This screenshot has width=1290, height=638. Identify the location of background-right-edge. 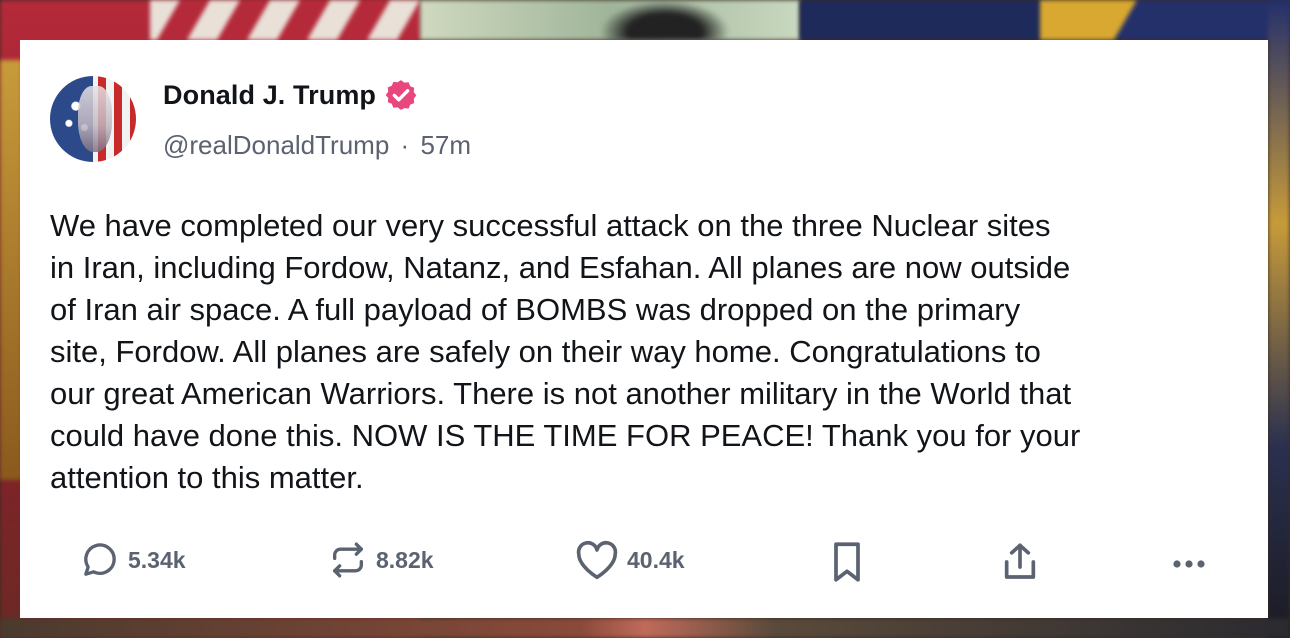
(1279, 319).